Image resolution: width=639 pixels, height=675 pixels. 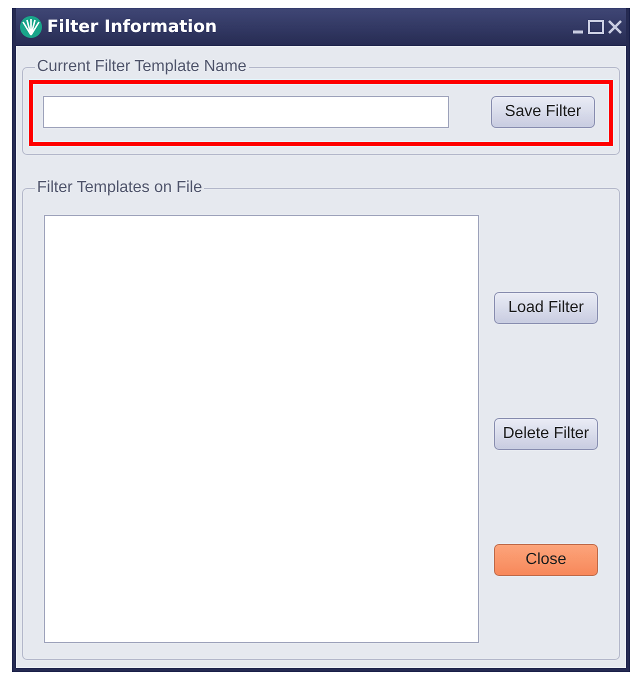 I want to click on save-button: Save Filter, so click(x=543, y=112).